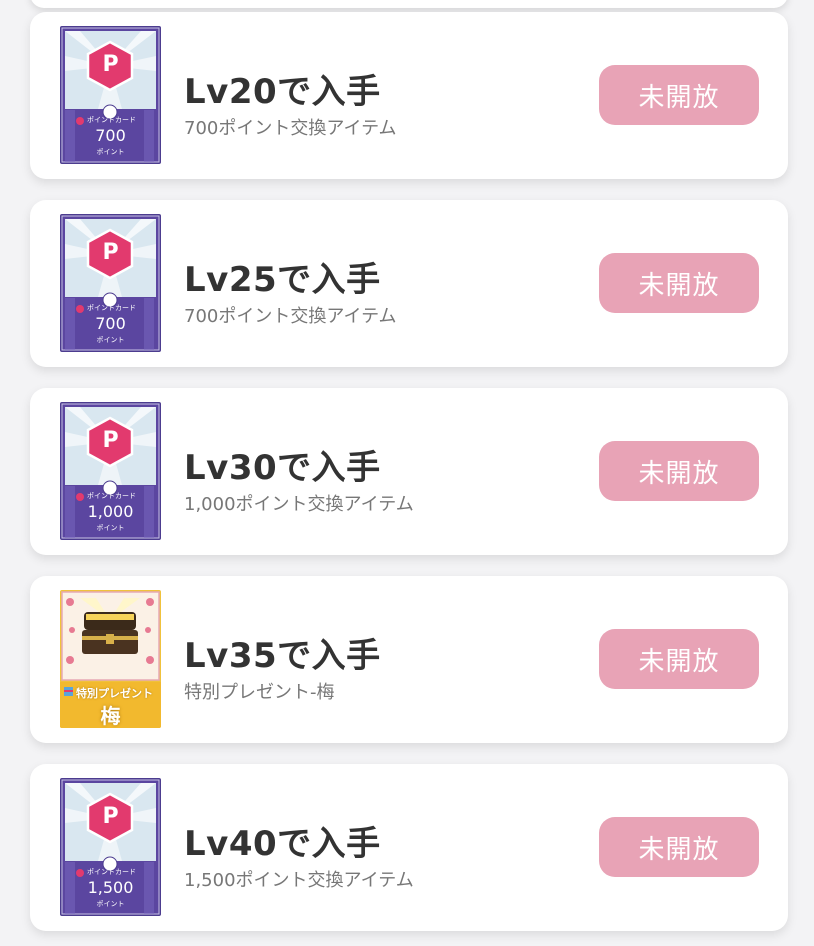  I want to click on unlock-level-title: Lv40で入手, so click(282, 844).